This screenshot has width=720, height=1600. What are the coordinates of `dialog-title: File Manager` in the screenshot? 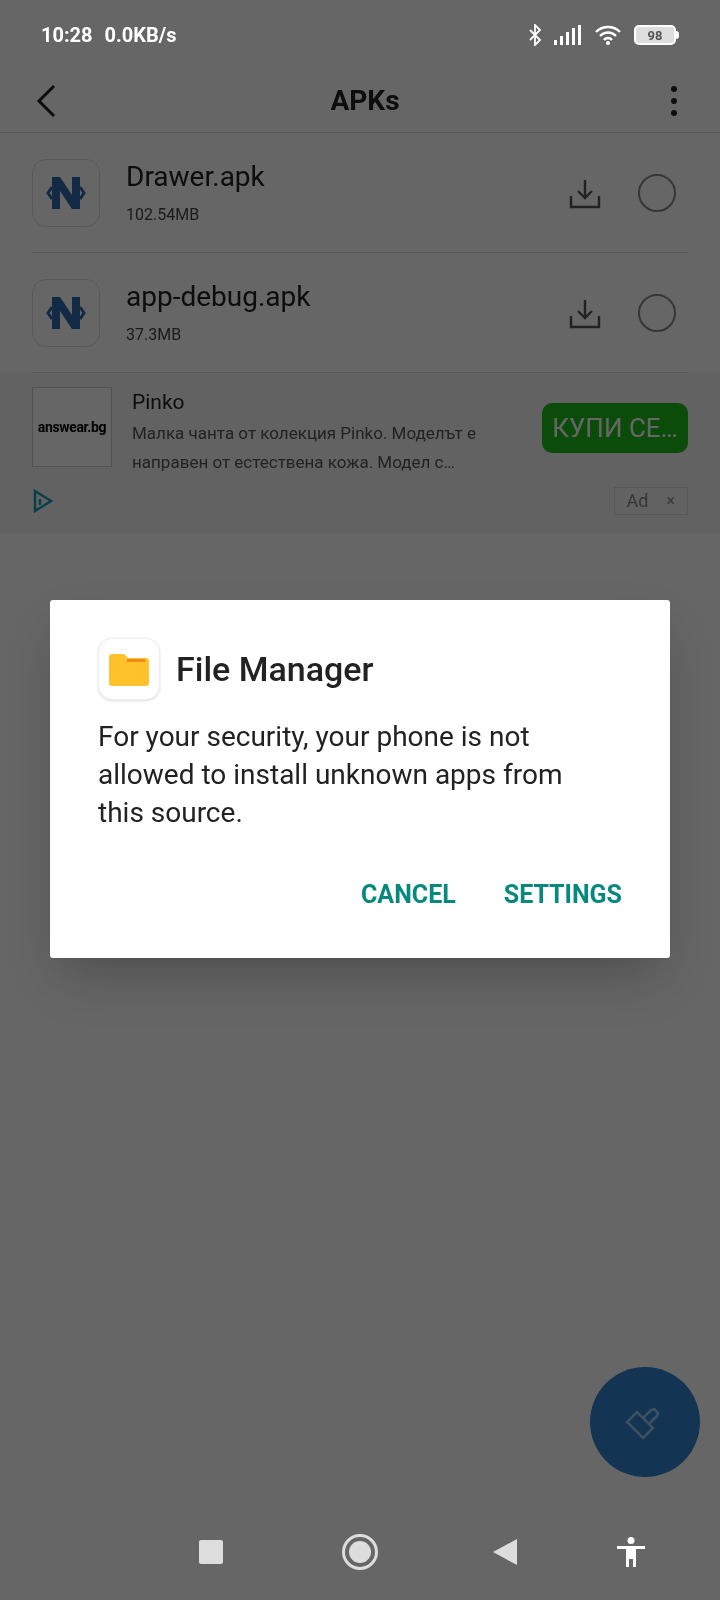 It's located at (275, 669).